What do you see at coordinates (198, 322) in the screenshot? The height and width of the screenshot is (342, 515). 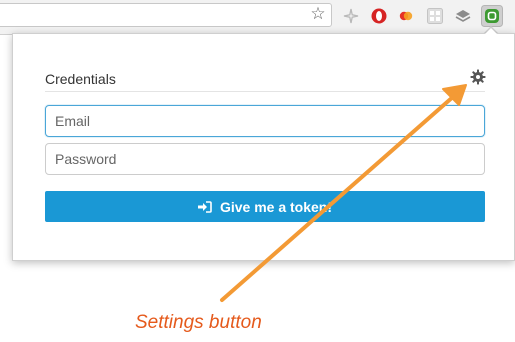 I see `annotation-caption: Settings button` at bounding box center [198, 322].